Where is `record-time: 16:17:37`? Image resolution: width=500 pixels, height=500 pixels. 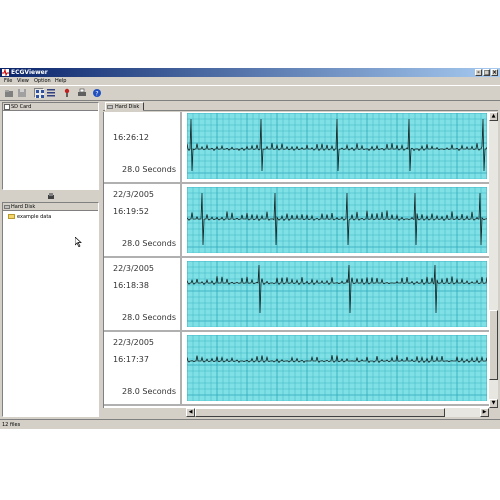 record-time: 16:17:37 is located at coordinates (131, 359).